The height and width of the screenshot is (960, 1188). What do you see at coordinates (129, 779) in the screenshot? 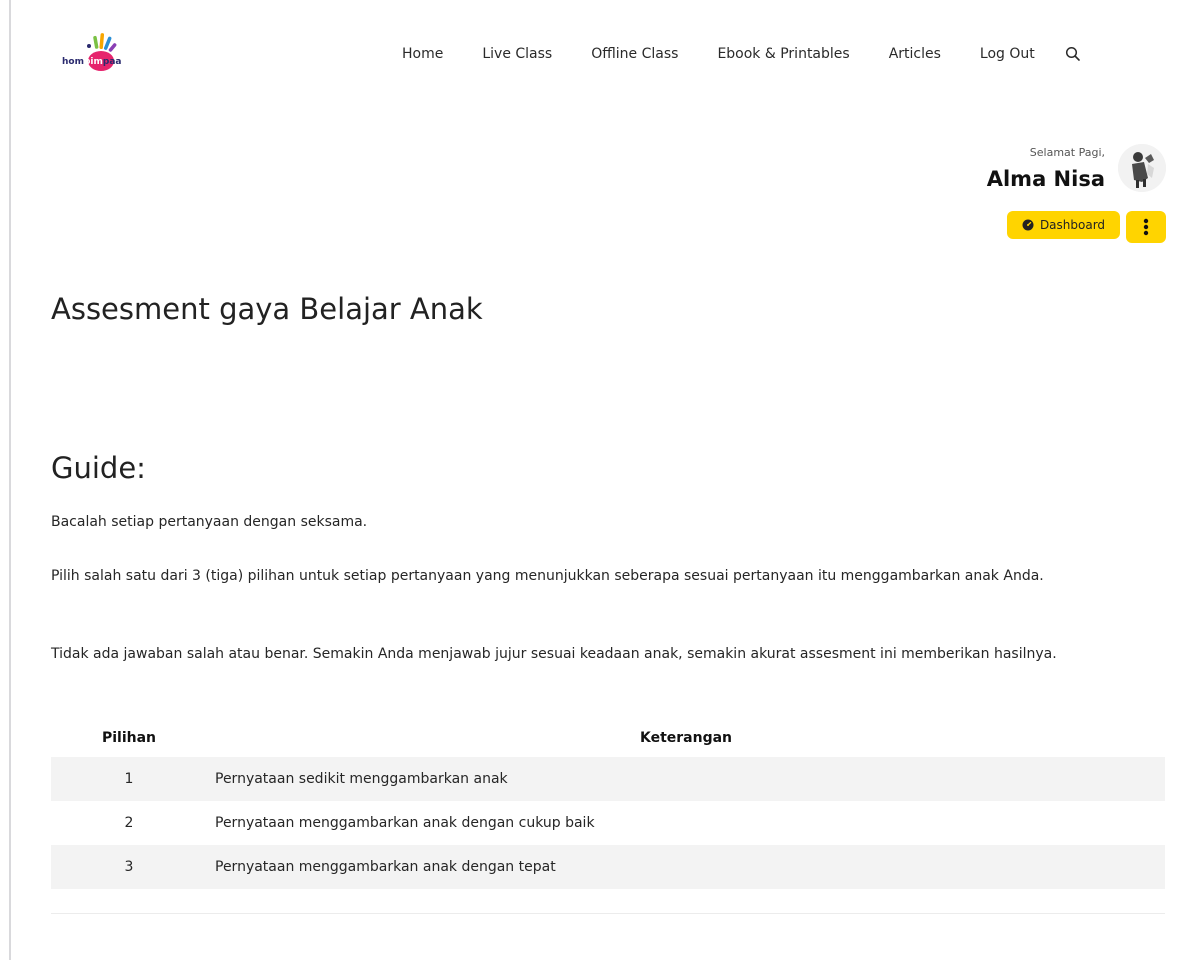
I see `choice-number: 1` at bounding box center [129, 779].